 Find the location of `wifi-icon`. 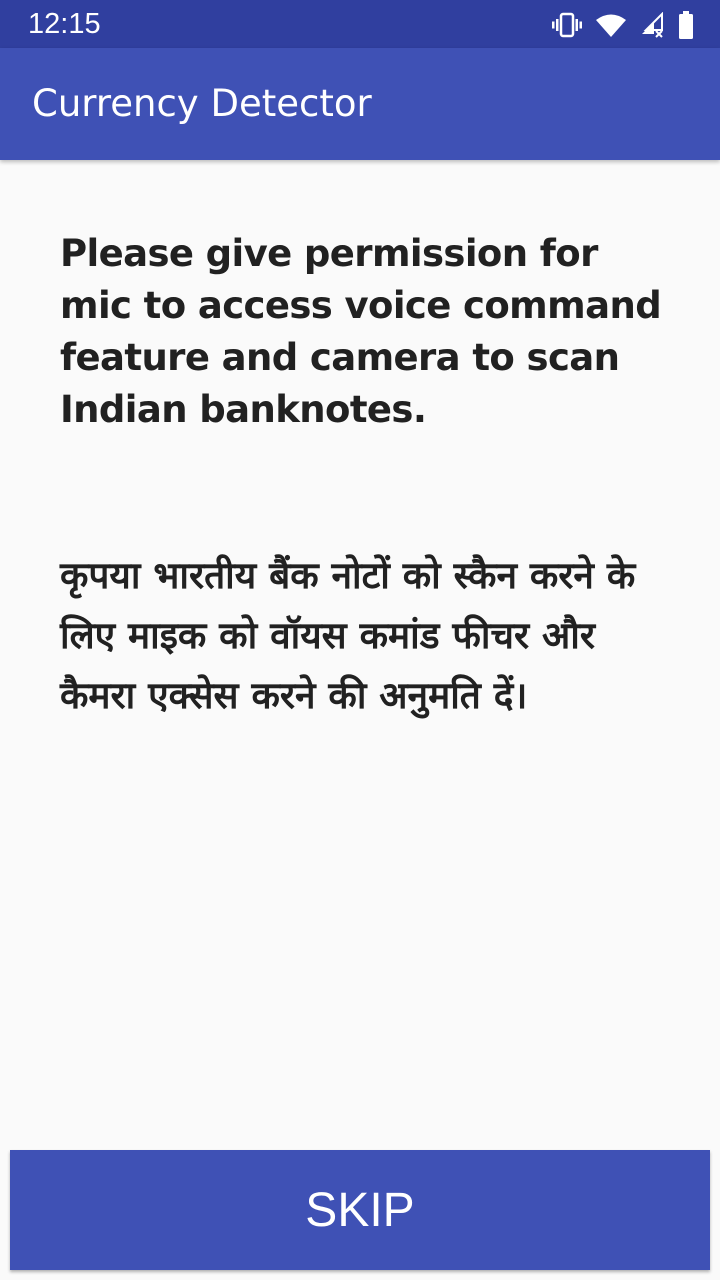

wifi-icon is located at coordinates (611, 25).